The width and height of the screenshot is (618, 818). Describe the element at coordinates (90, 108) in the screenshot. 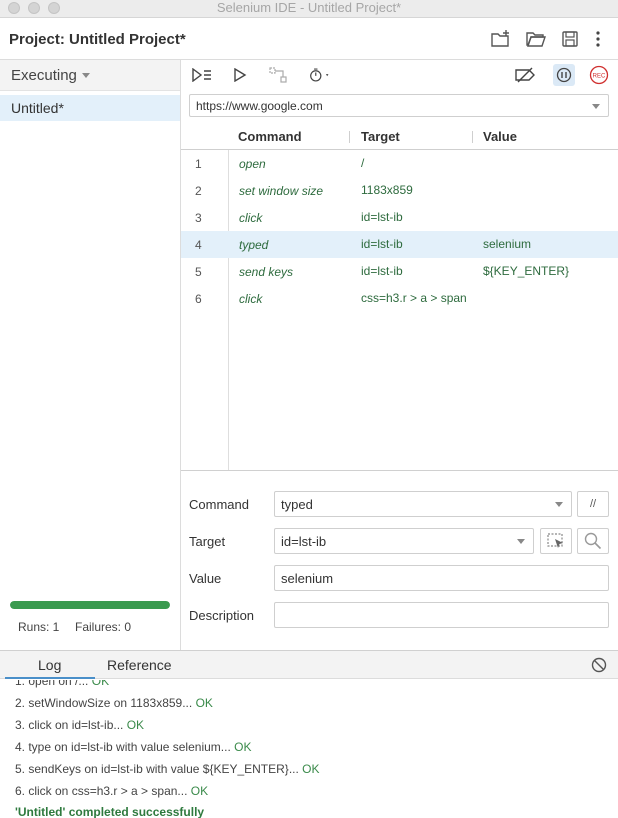

I see `sidebar-item-untitled: Untitled*` at that location.